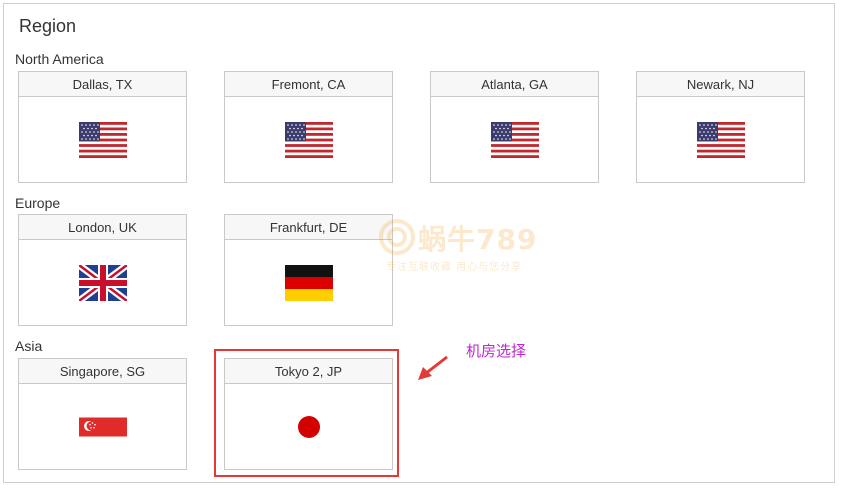 The width and height of the screenshot is (844, 489). What do you see at coordinates (308, 414) in the screenshot?
I see `location-card-tokyo: Tokyo 2, JP` at bounding box center [308, 414].